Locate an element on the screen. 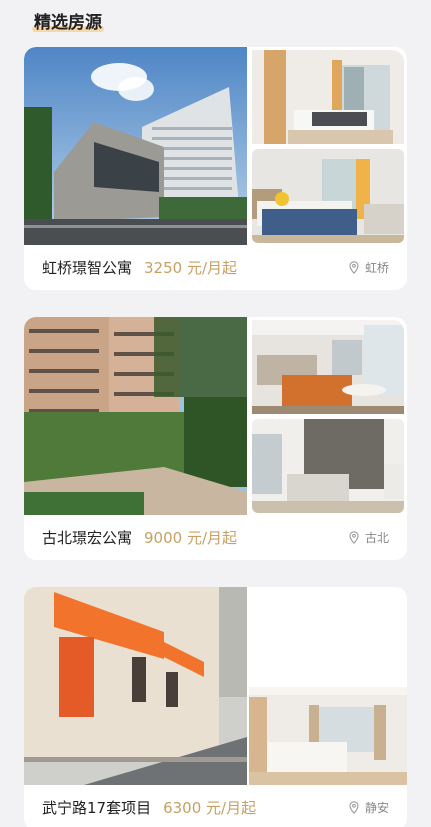  listing-3-price: 6300 元/月起 is located at coordinates (210, 807).